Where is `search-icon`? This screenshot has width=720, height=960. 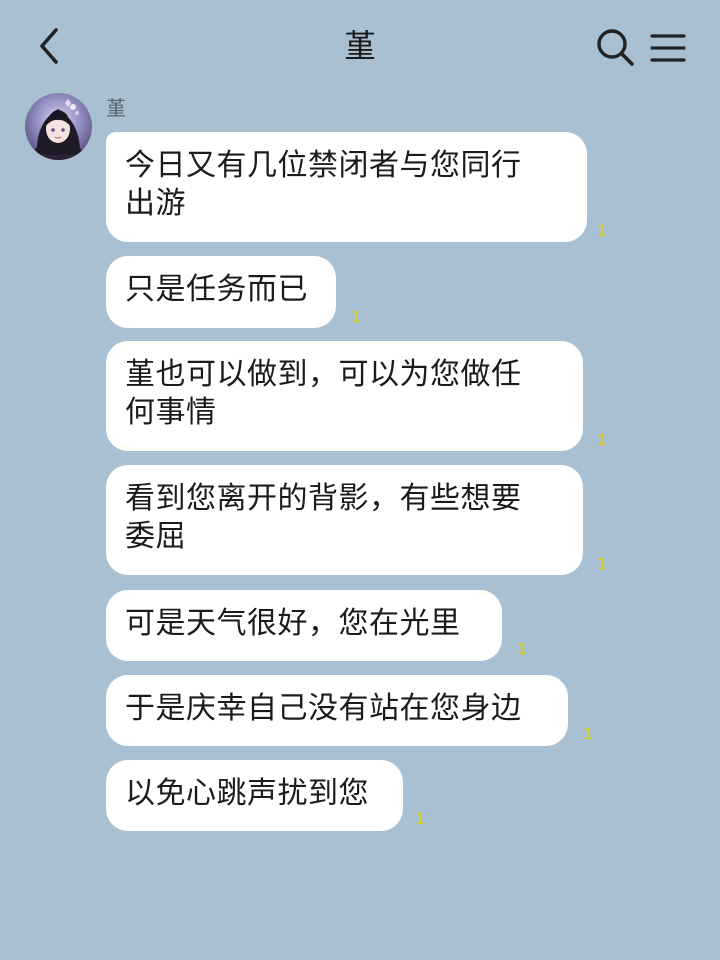
search-icon is located at coordinates (615, 47).